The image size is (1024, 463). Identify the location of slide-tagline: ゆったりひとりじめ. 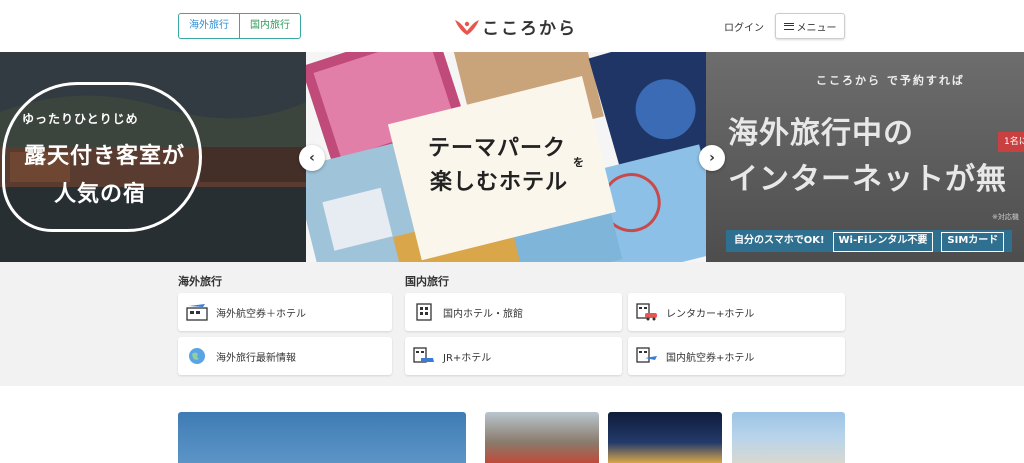
(80, 119).